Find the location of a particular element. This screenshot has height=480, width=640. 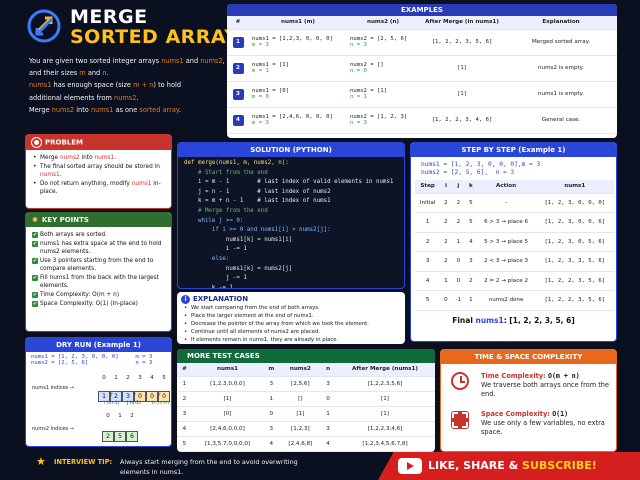

space-value: O(1) is located at coordinates (560, 414).